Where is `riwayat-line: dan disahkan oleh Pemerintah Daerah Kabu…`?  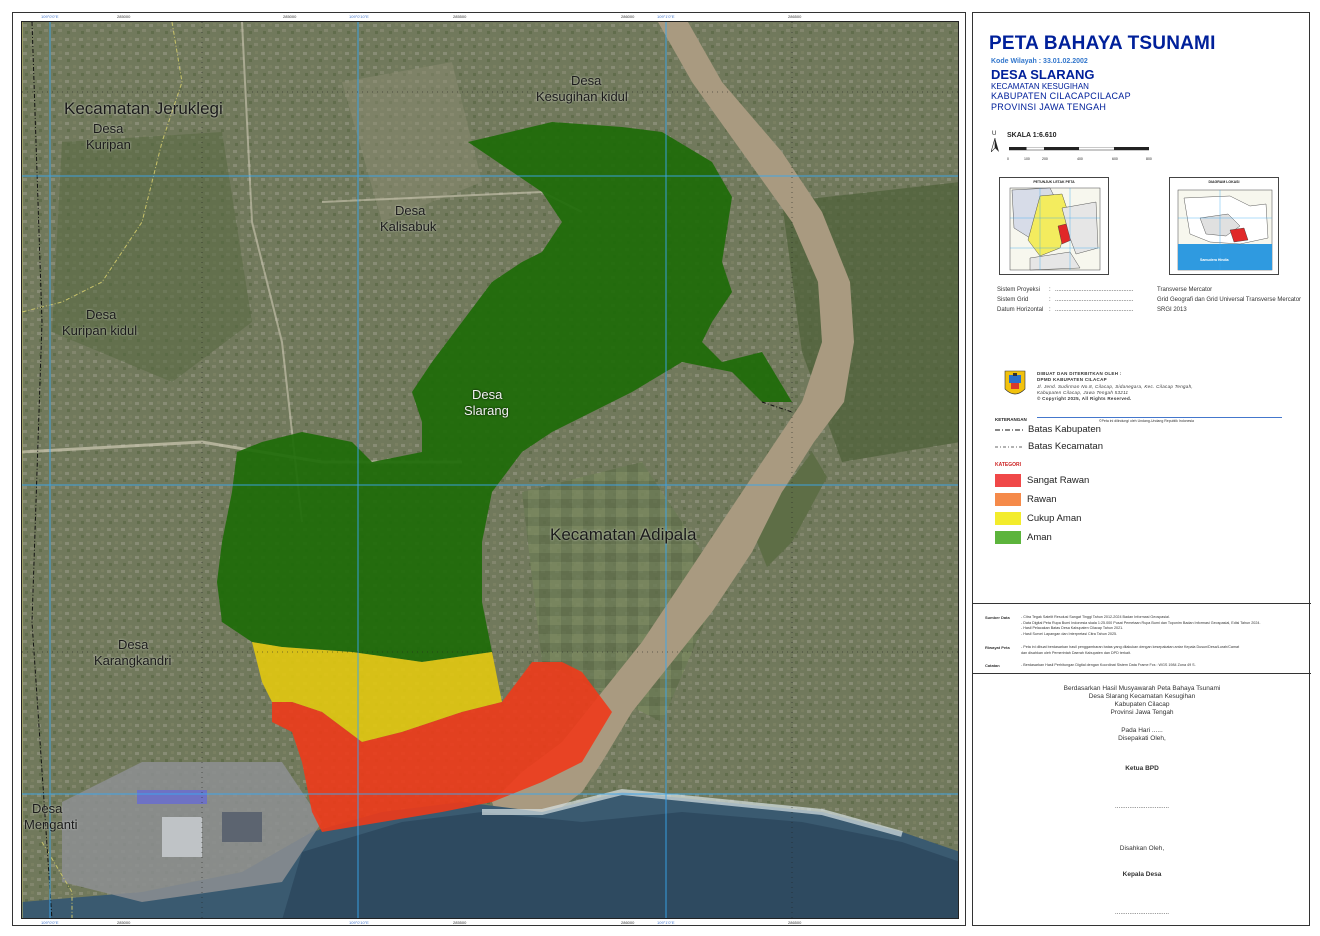 riwayat-line: dan disahkan oleh Pemerintah Daerah Kabu… is located at coordinates (1076, 652).